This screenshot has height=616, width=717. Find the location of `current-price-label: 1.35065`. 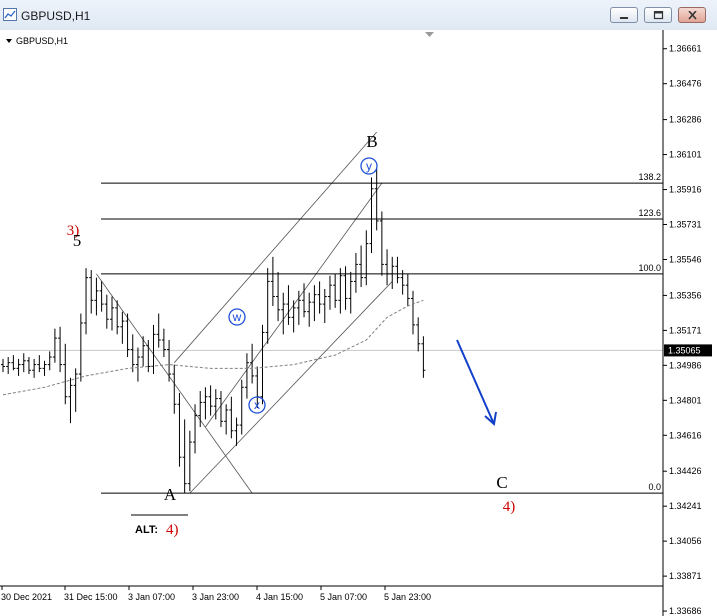

current-price-label: 1.35065 is located at coordinates (684, 350).